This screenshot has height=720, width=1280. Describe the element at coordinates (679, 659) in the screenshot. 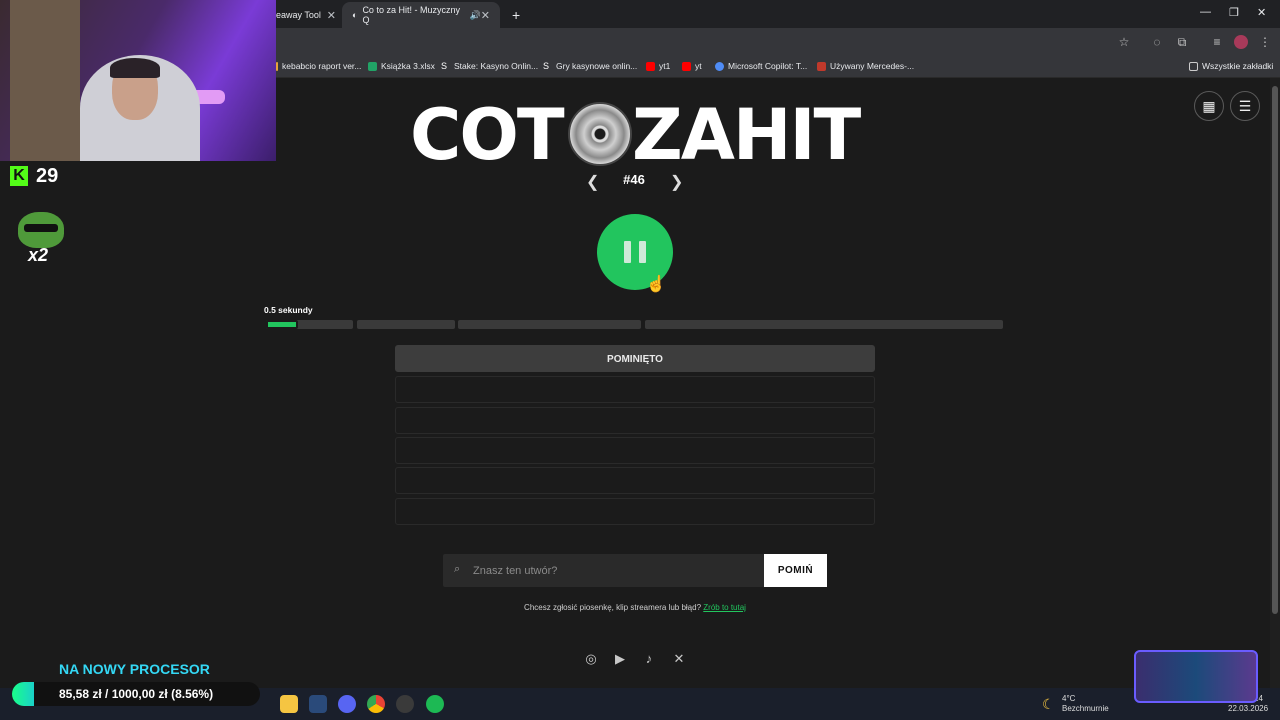

I see `x-icon: ✕` at that location.